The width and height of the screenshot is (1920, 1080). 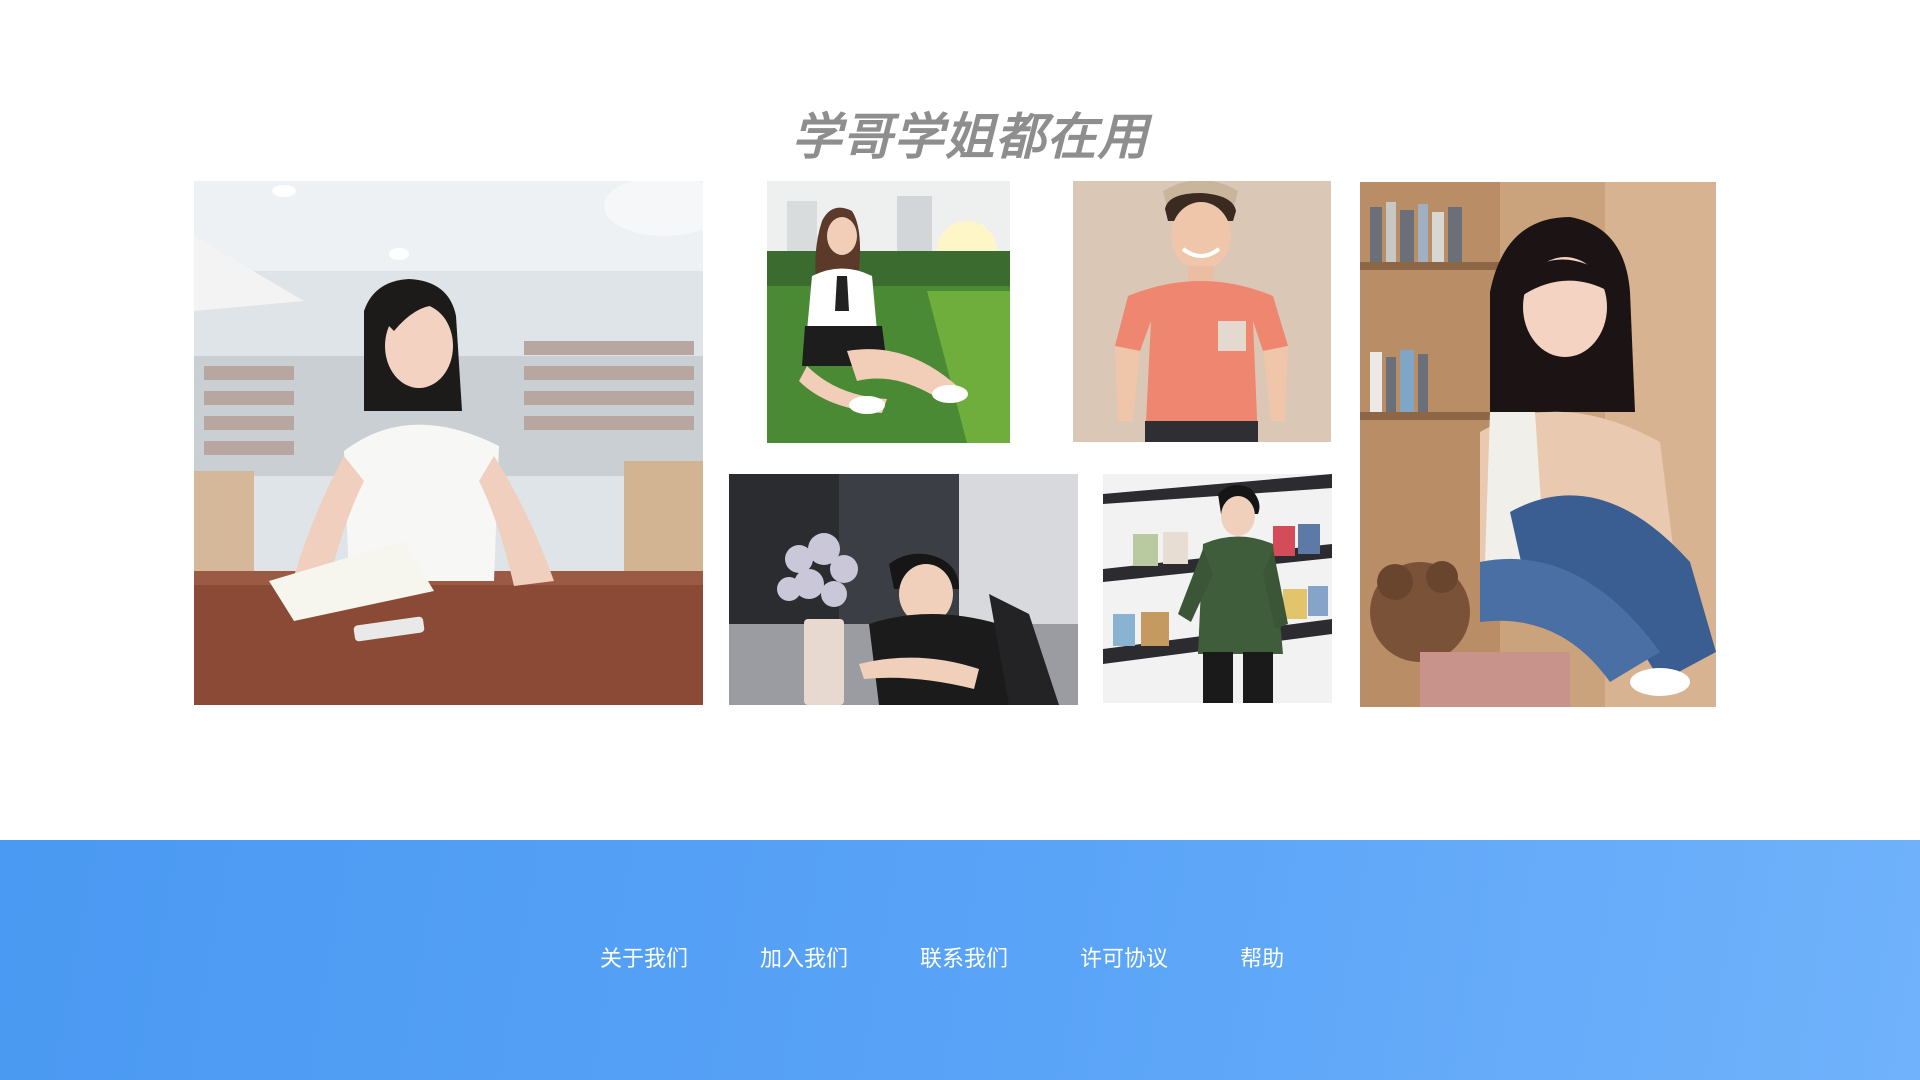 I want to click on footer-nav: 关于我们 加入我们 联系我们 许可协议 帮助, so click(x=942, y=960).